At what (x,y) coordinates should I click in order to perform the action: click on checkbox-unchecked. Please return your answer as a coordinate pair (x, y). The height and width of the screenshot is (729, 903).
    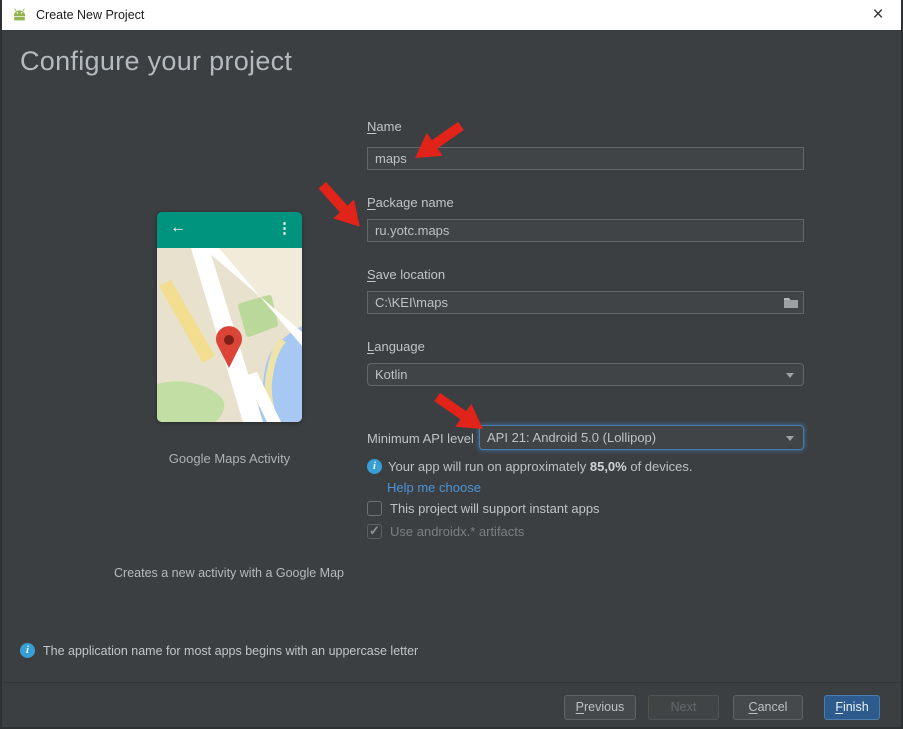
    Looking at the image, I should click on (374, 508).